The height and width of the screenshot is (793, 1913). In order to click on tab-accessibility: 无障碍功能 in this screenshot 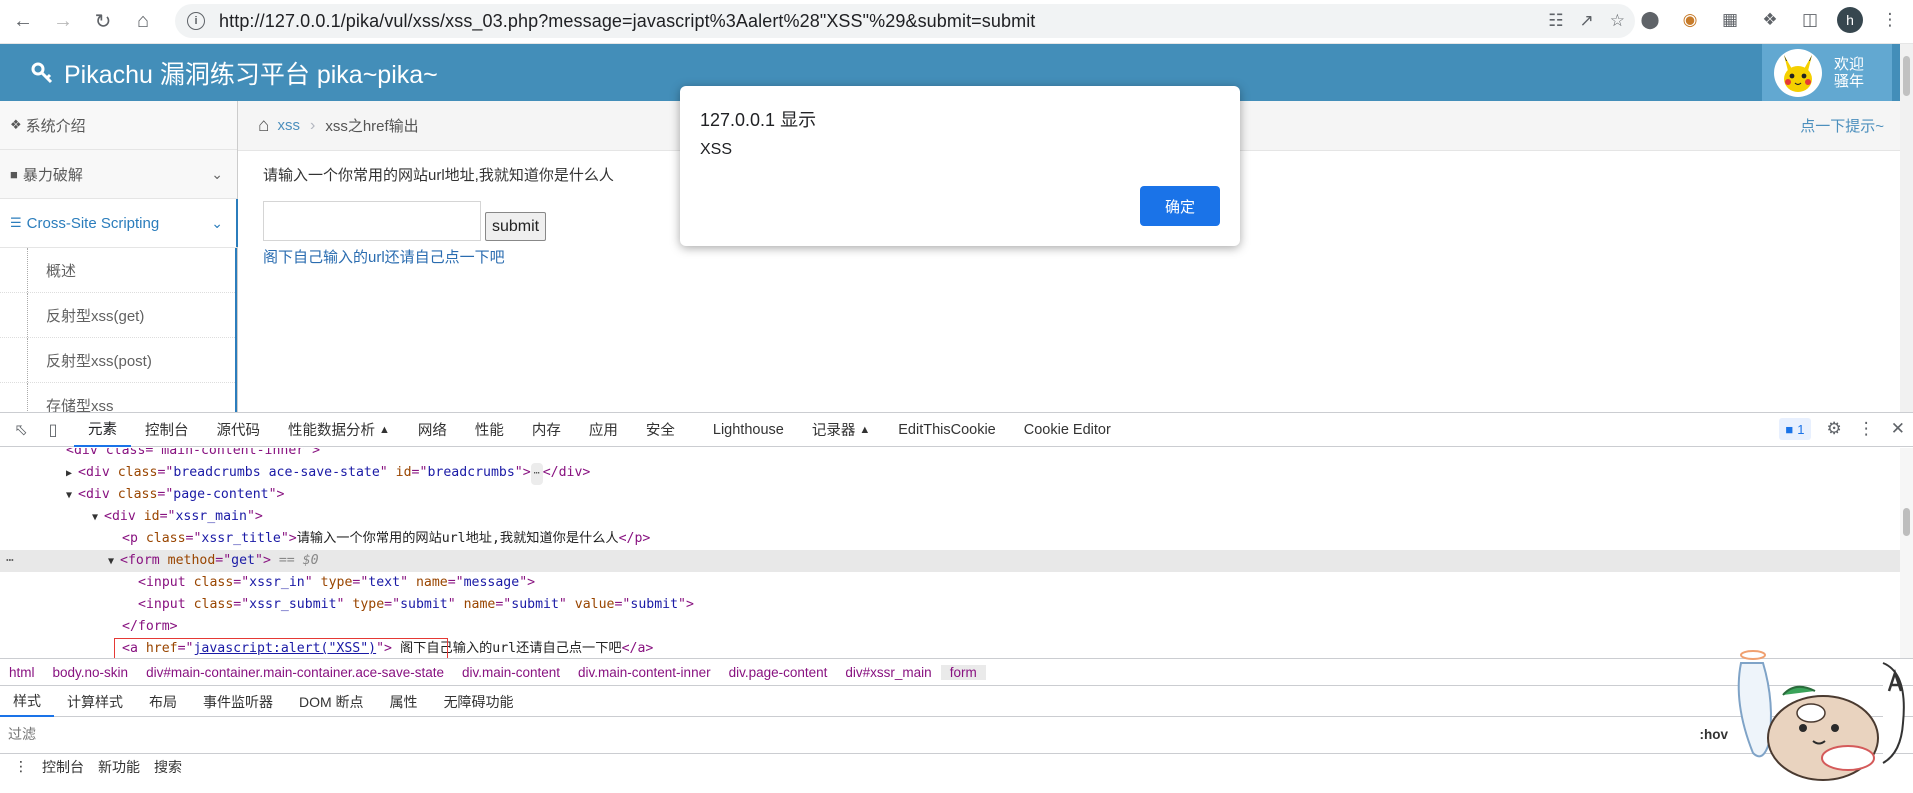, I will do `click(479, 702)`.